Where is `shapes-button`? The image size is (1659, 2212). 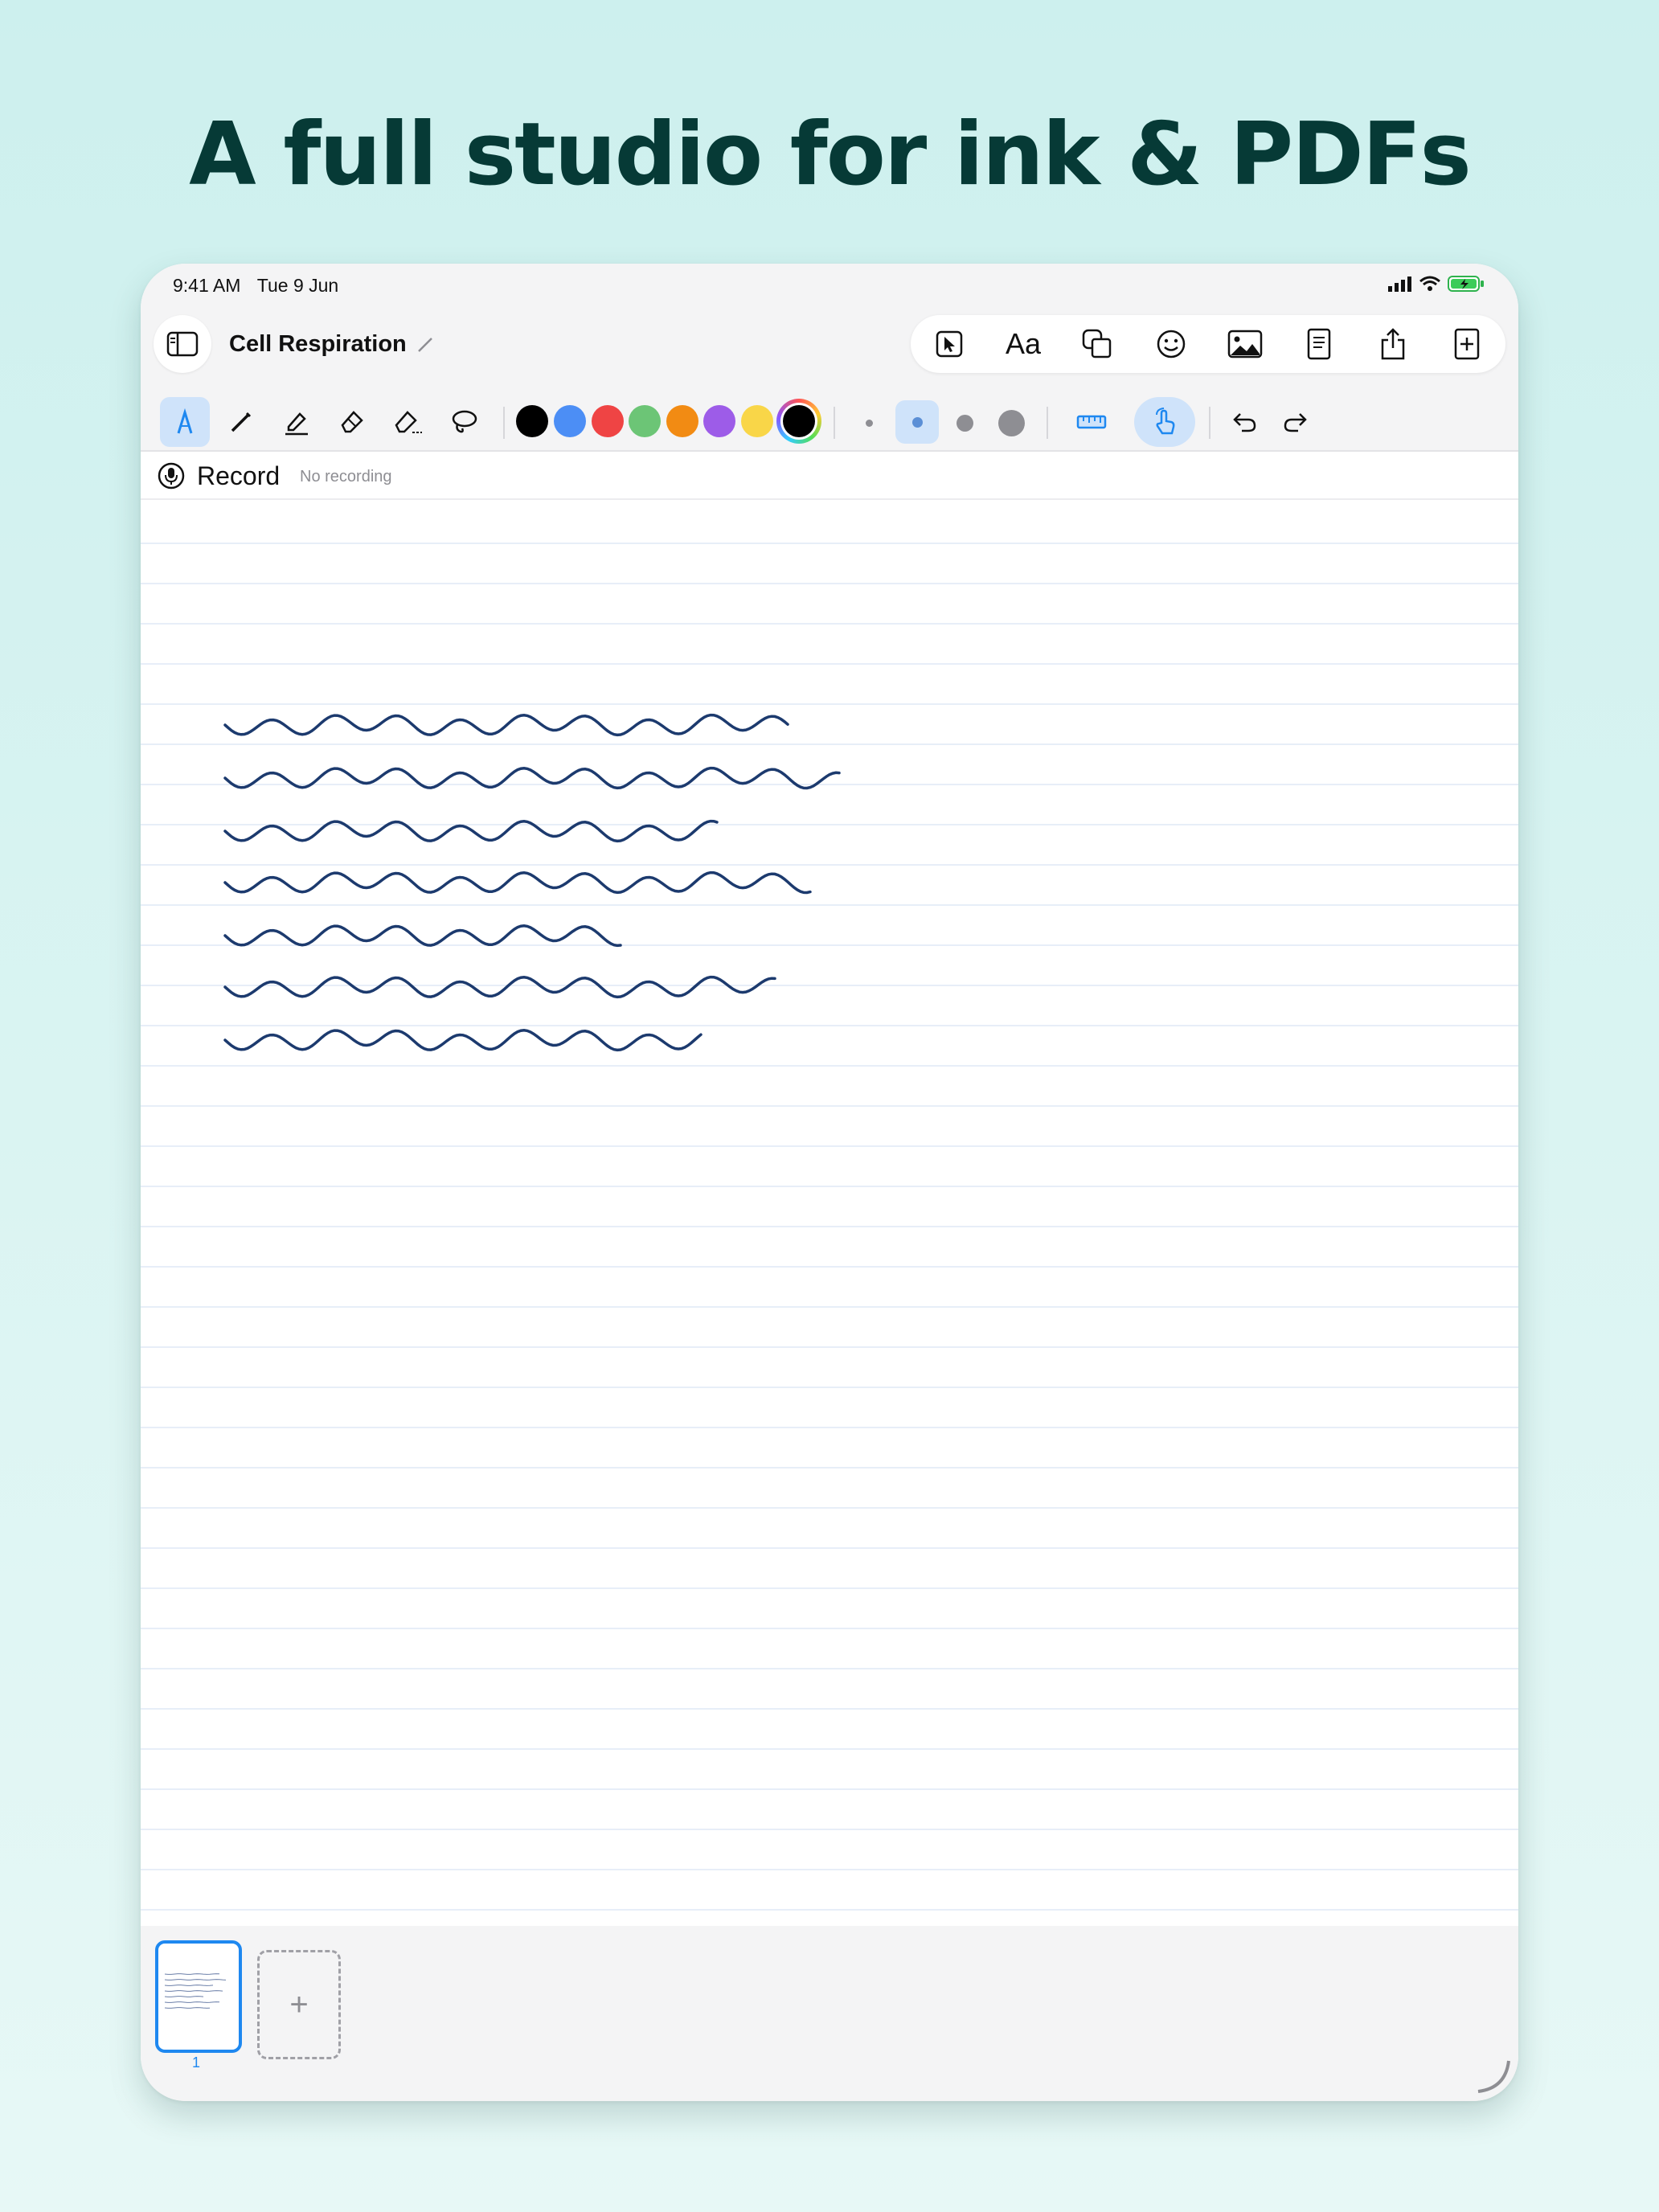
shapes-button is located at coordinates (1097, 344).